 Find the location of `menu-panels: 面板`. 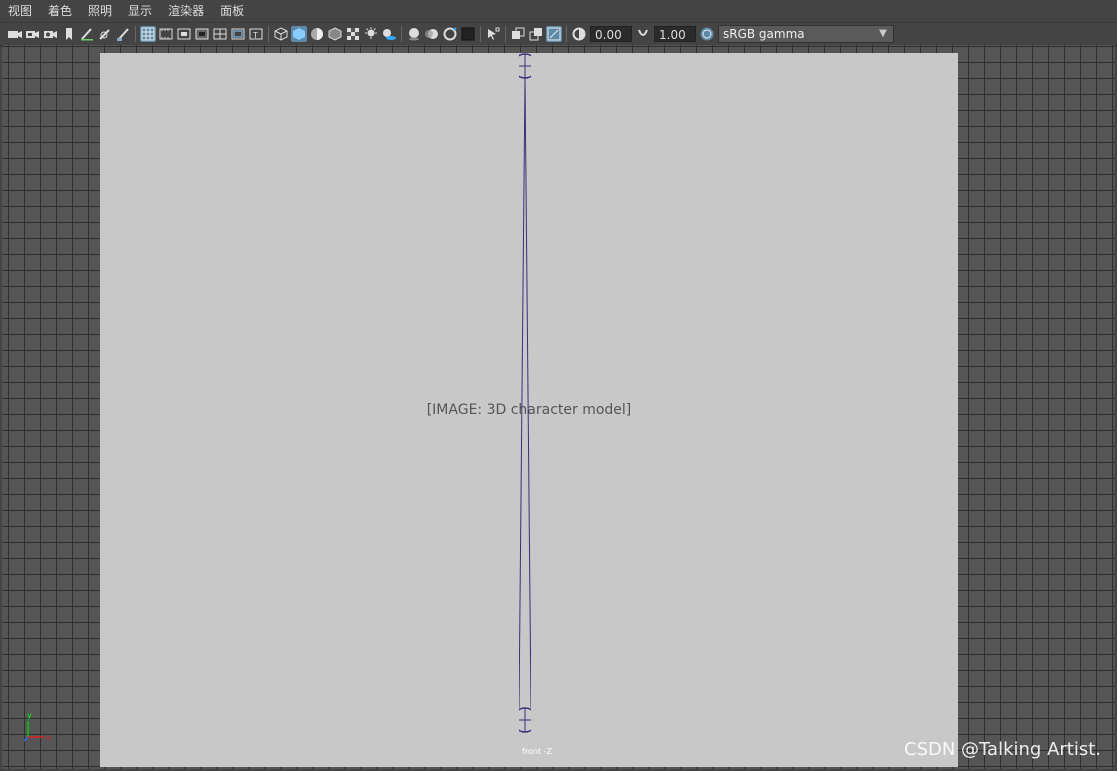

menu-panels: 面板 is located at coordinates (232, 11).